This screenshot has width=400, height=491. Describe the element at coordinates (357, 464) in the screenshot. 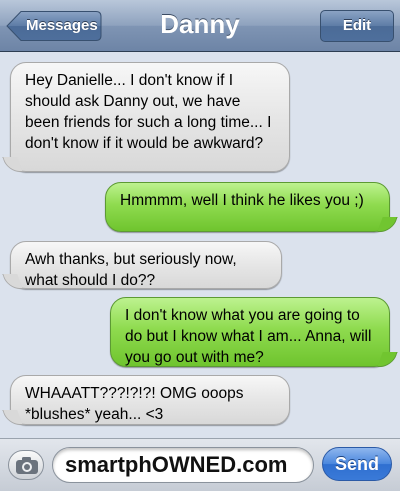

I see `send-button: Send` at that location.